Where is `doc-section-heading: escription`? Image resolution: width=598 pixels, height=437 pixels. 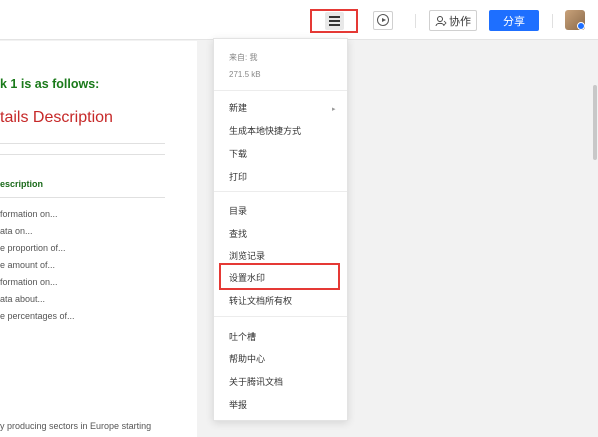 doc-section-heading: escription is located at coordinates (22, 184).